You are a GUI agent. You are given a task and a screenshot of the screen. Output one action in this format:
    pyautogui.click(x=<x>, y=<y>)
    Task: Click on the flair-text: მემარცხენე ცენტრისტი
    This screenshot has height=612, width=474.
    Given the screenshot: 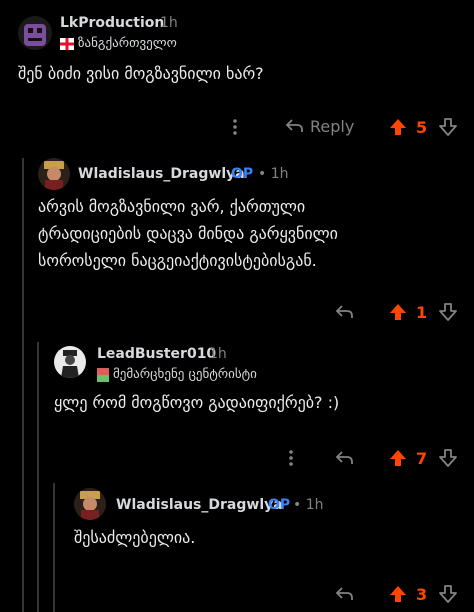 What is the action you would take?
    pyautogui.click(x=185, y=374)
    